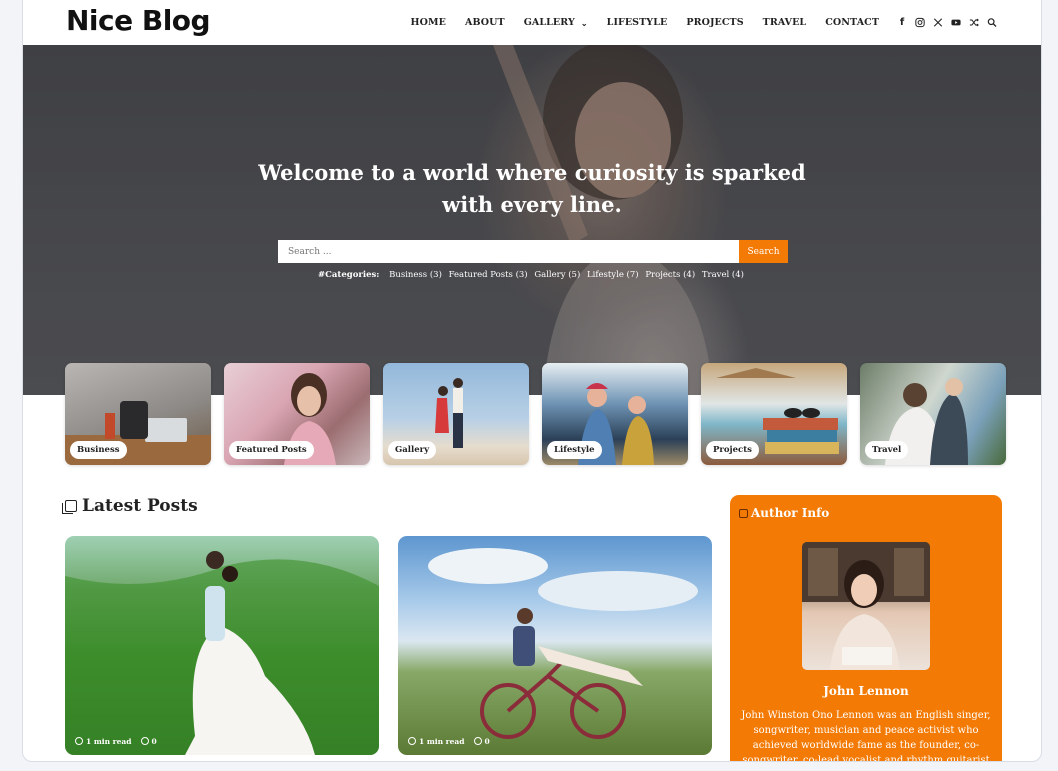  I want to click on nav-gallery-label: GALLERY, so click(549, 22).